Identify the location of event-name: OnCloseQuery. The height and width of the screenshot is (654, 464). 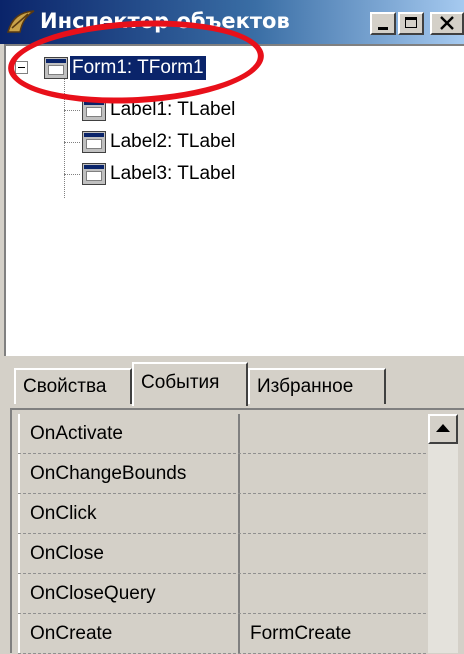
(129, 593).